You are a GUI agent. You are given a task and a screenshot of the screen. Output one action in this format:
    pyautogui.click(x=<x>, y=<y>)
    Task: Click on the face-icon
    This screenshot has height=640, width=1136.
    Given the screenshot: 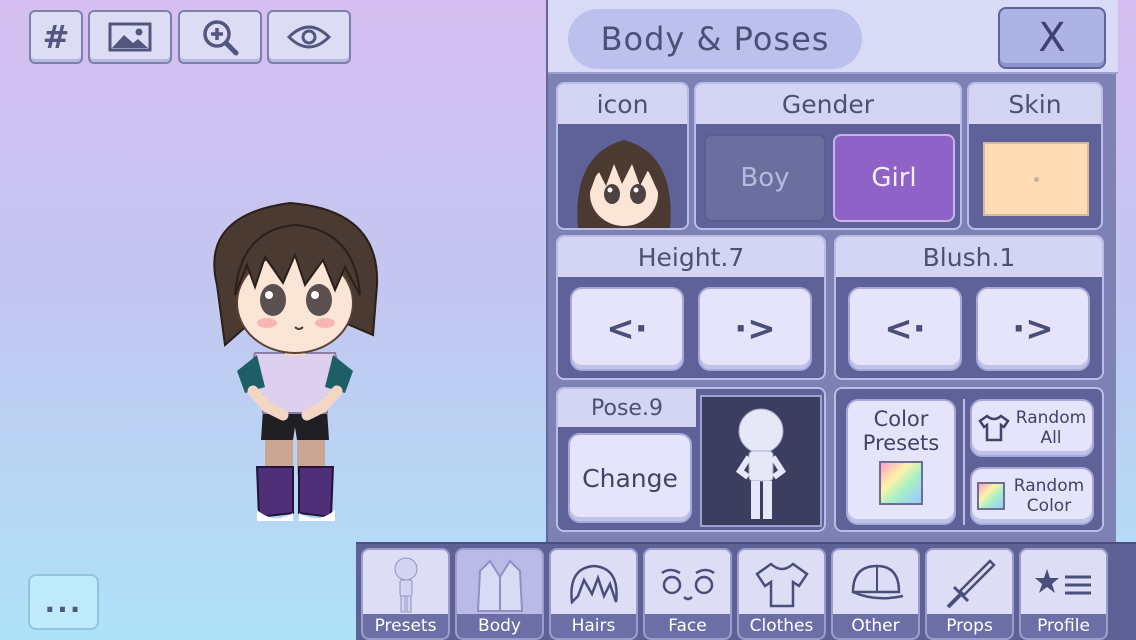 What is the action you would take?
    pyautogui.click(x=687, y=584)
    